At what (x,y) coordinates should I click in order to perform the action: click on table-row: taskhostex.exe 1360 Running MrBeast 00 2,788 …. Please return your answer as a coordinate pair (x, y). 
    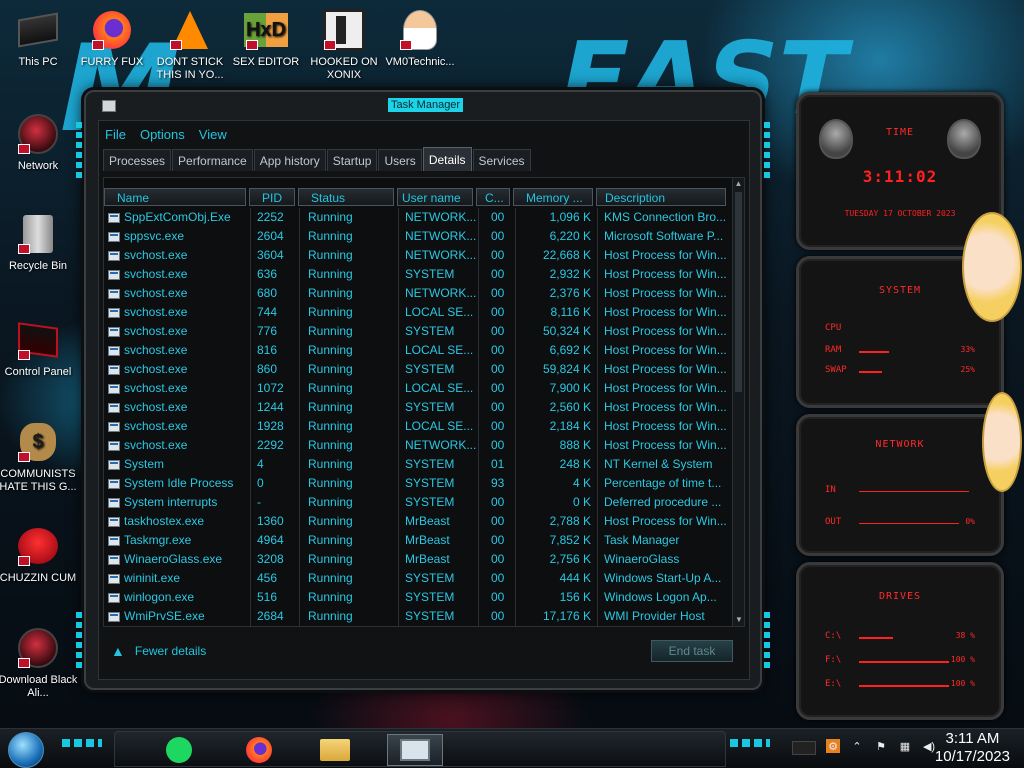
    Looking at the image, I should click on (418, 521).